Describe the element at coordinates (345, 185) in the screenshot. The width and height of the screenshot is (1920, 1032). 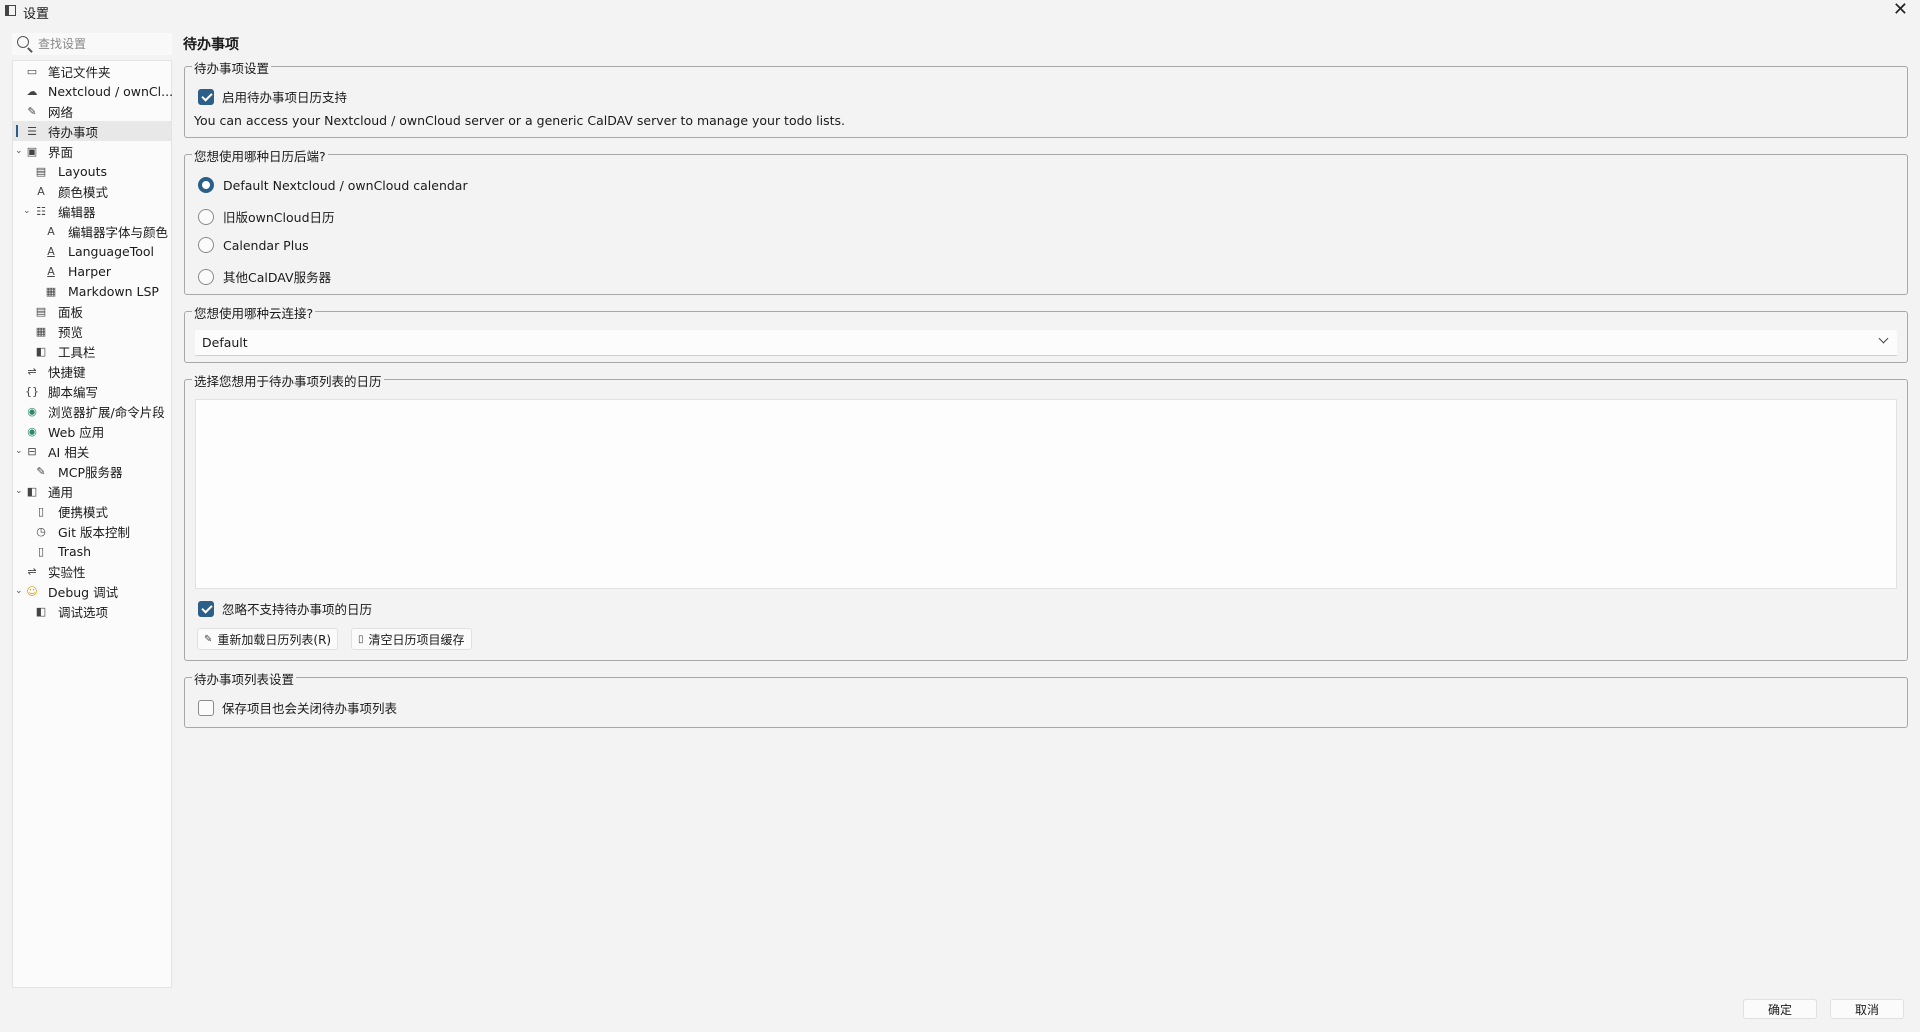
I see `radio-label: Default Nextcloud / ownCloud calendar` at that location.